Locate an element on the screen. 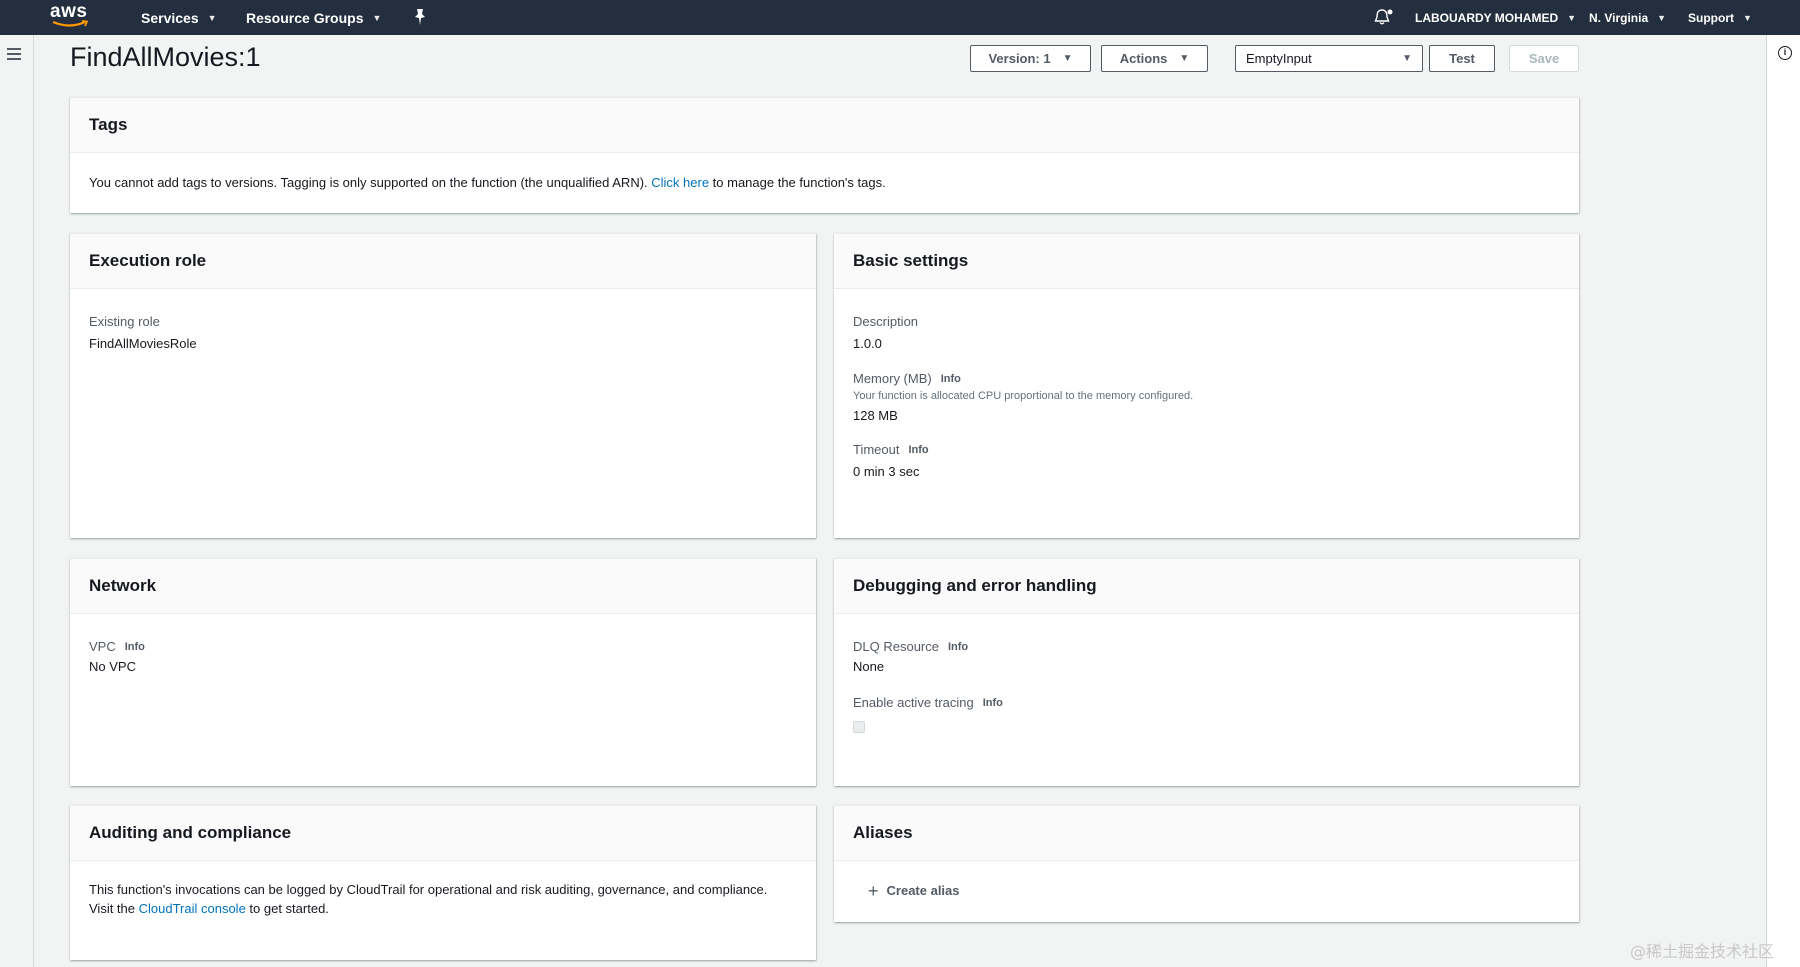  resource-groups-menu: Resource Groups ▼ is located at coordinates (313, 17).